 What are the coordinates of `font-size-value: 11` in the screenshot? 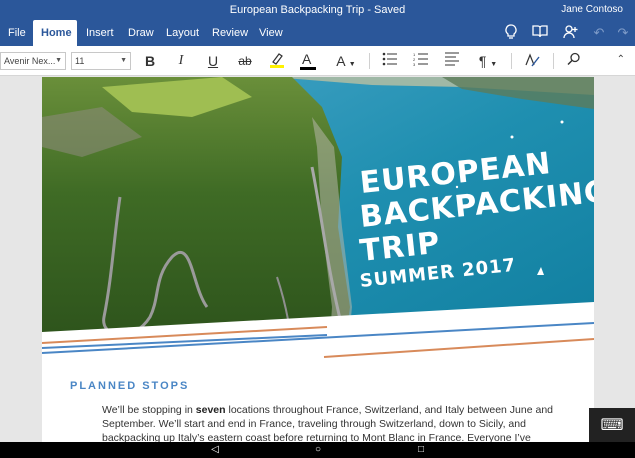 It's located at (80, 61).